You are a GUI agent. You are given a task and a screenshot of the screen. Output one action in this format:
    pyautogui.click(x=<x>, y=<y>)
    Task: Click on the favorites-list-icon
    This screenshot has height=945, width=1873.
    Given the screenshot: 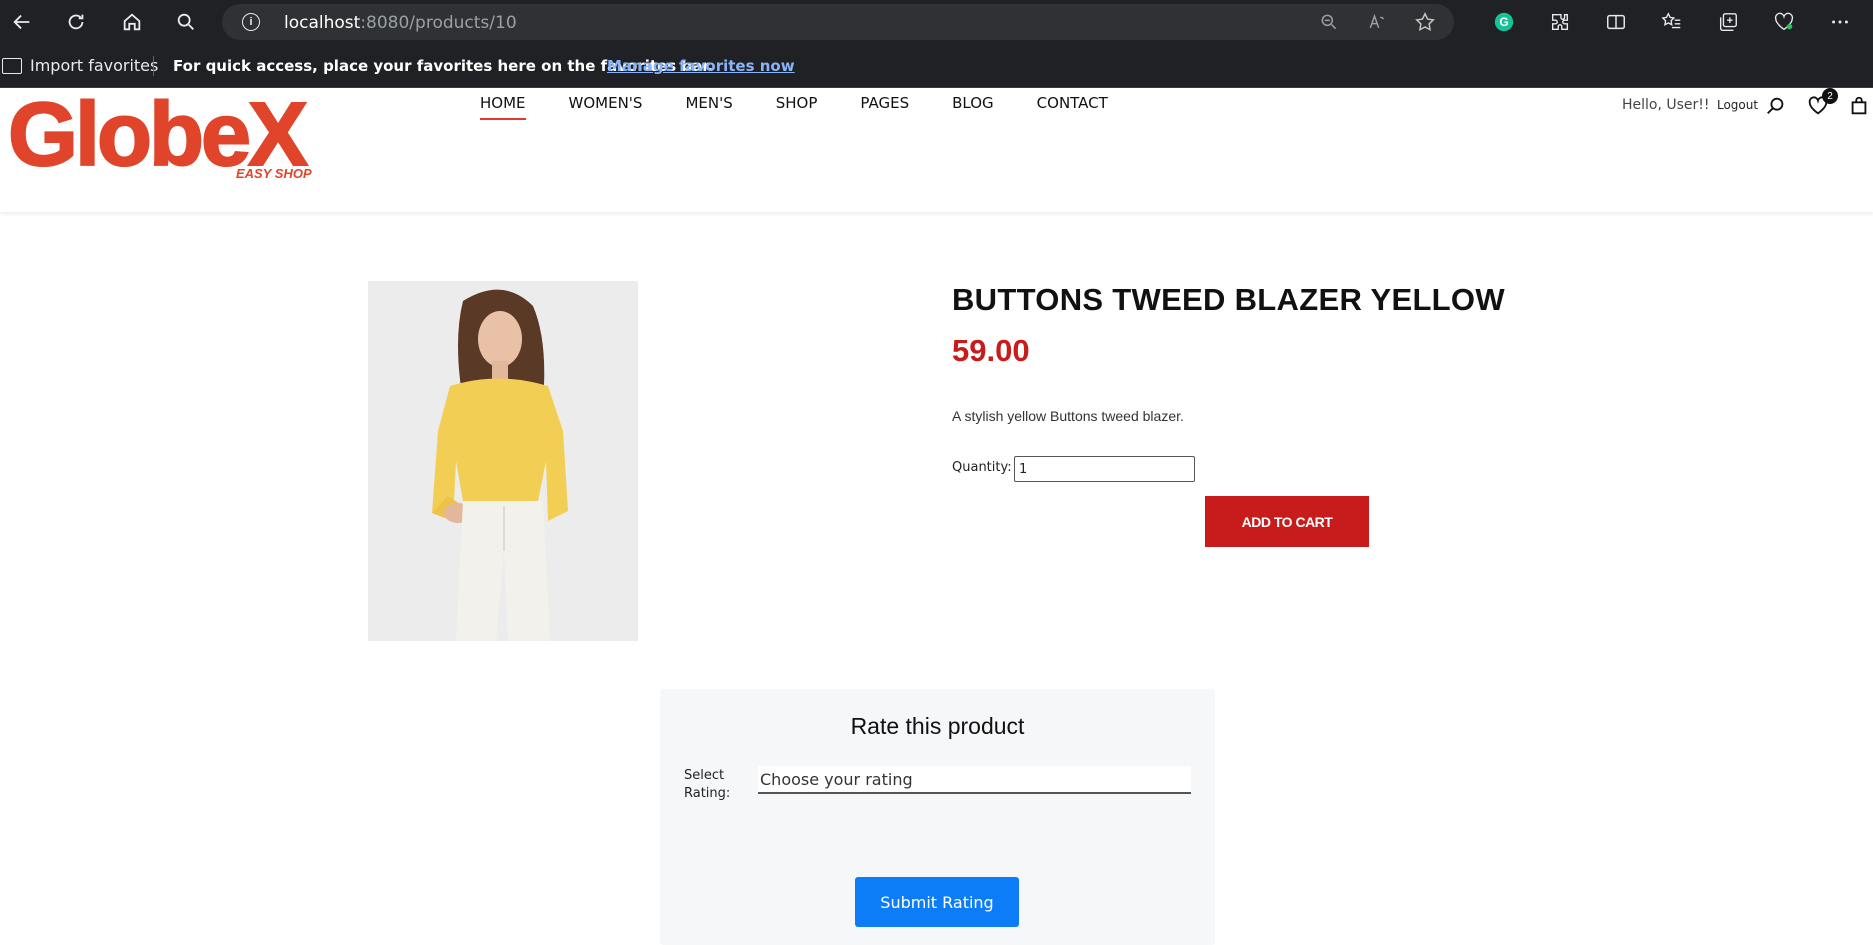 What is the action you would take?
    pyautogui.click(x=1672, y=22)
    